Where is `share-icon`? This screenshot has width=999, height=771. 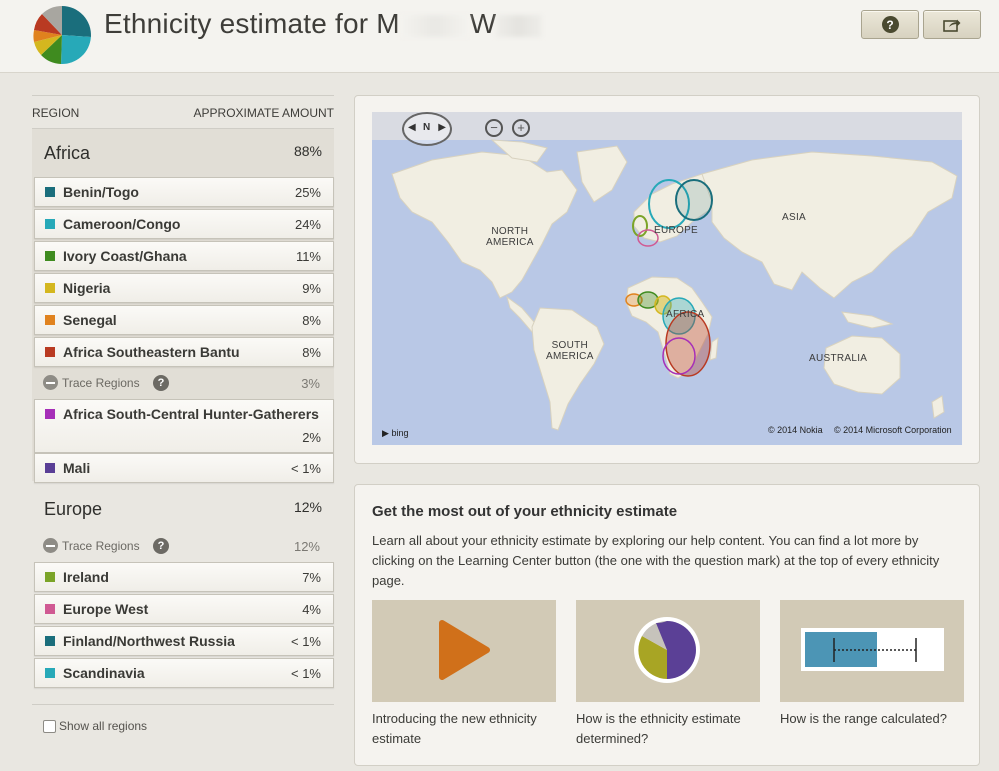
share-icon is located at coordinates (952, 25).